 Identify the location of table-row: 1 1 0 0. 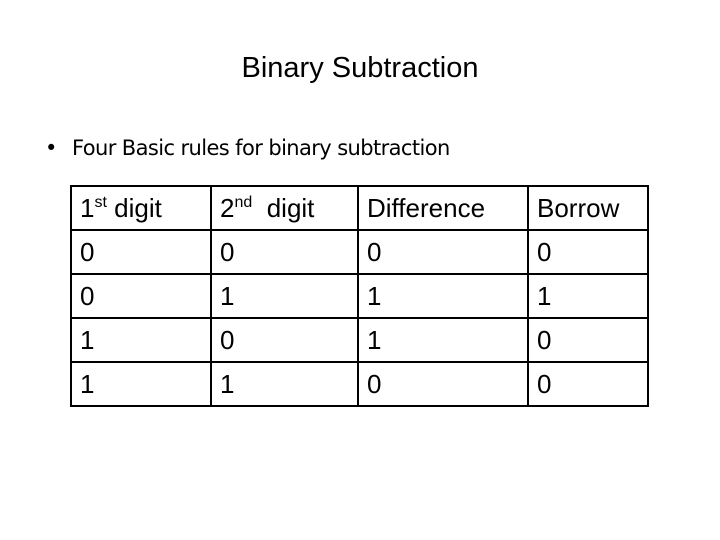
(359, 384).